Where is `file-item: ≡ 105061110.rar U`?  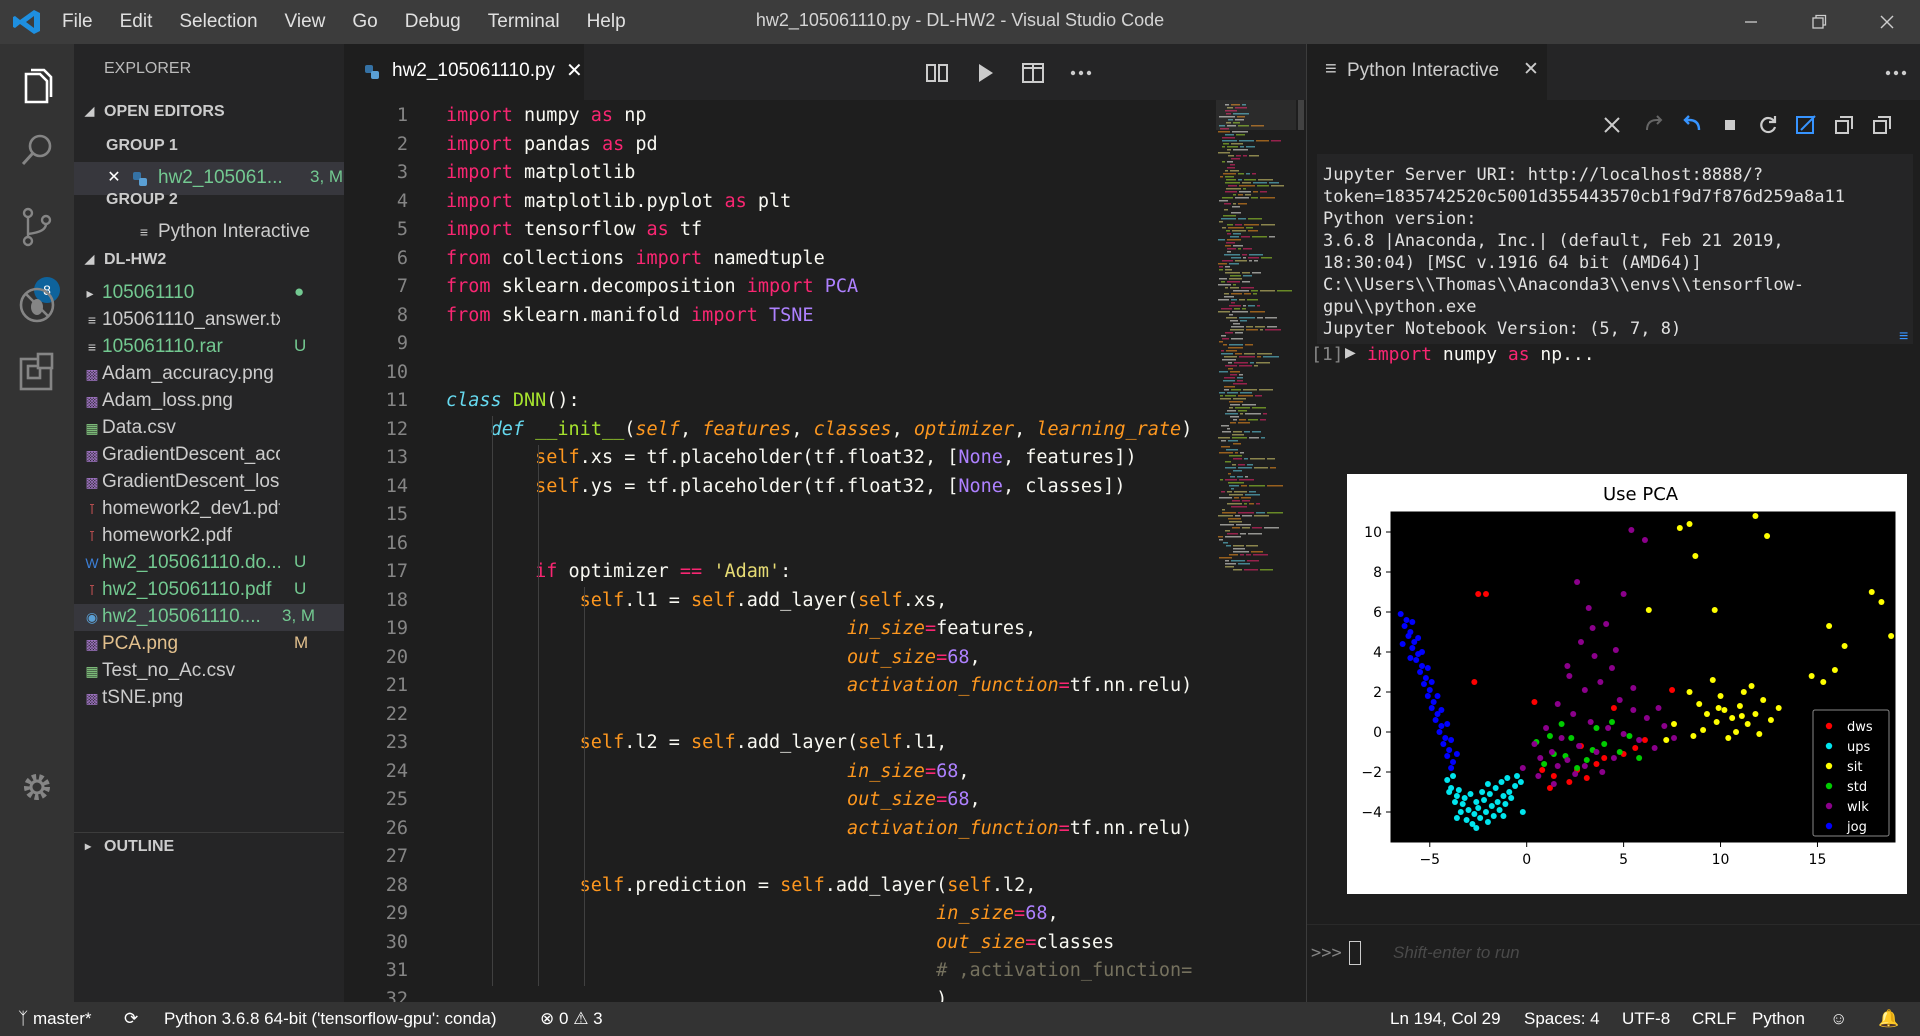
file-item: ≡ 105061110.rar U is located at coordinates (209, 347).